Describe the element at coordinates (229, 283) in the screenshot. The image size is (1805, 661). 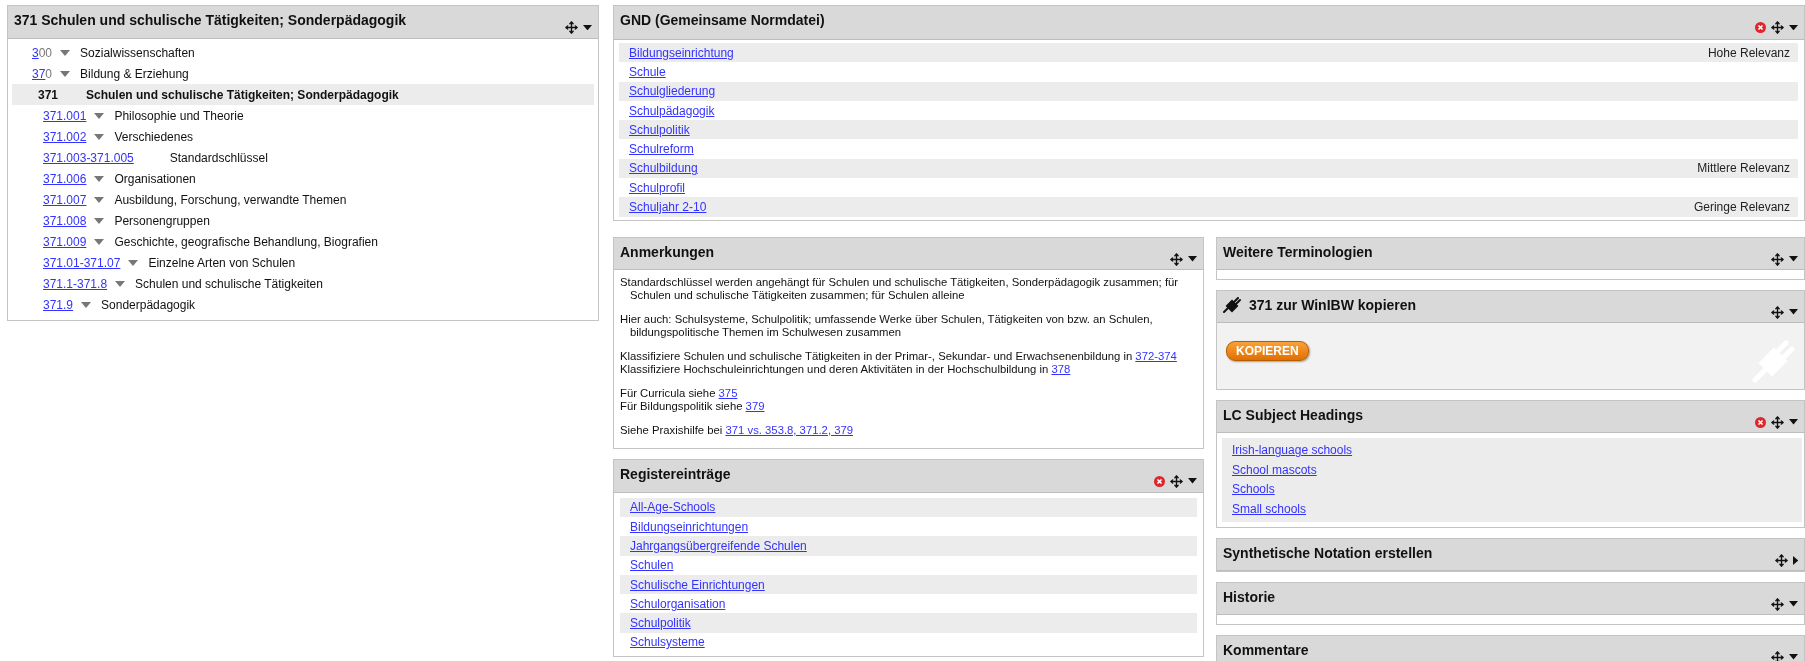
I see `tree-label: Schulen und schulische Tätigkeiten` at that location.